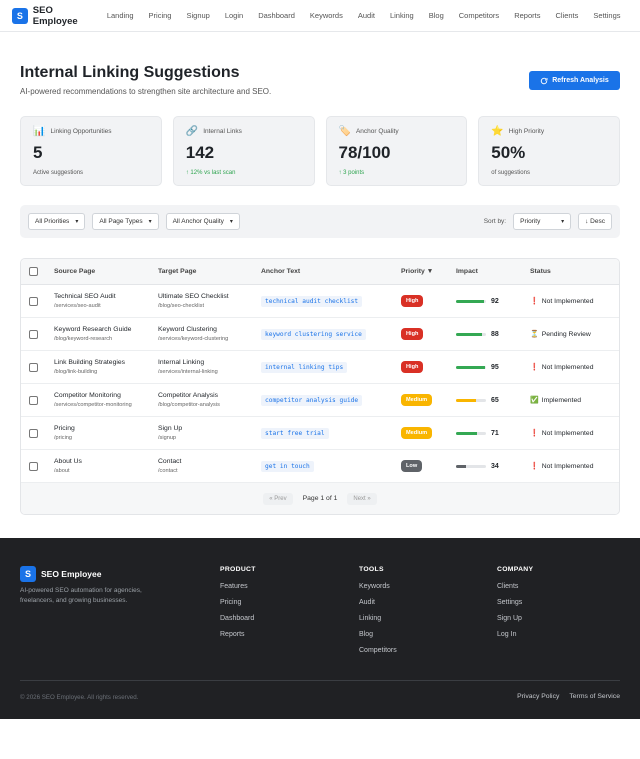 The height and width of the screenshot is (759, 640). What do you see at coordinates (378, 586) in the screenshot?
I see `footer-link-keywords: Keywords` at bounding box center [378, 586].